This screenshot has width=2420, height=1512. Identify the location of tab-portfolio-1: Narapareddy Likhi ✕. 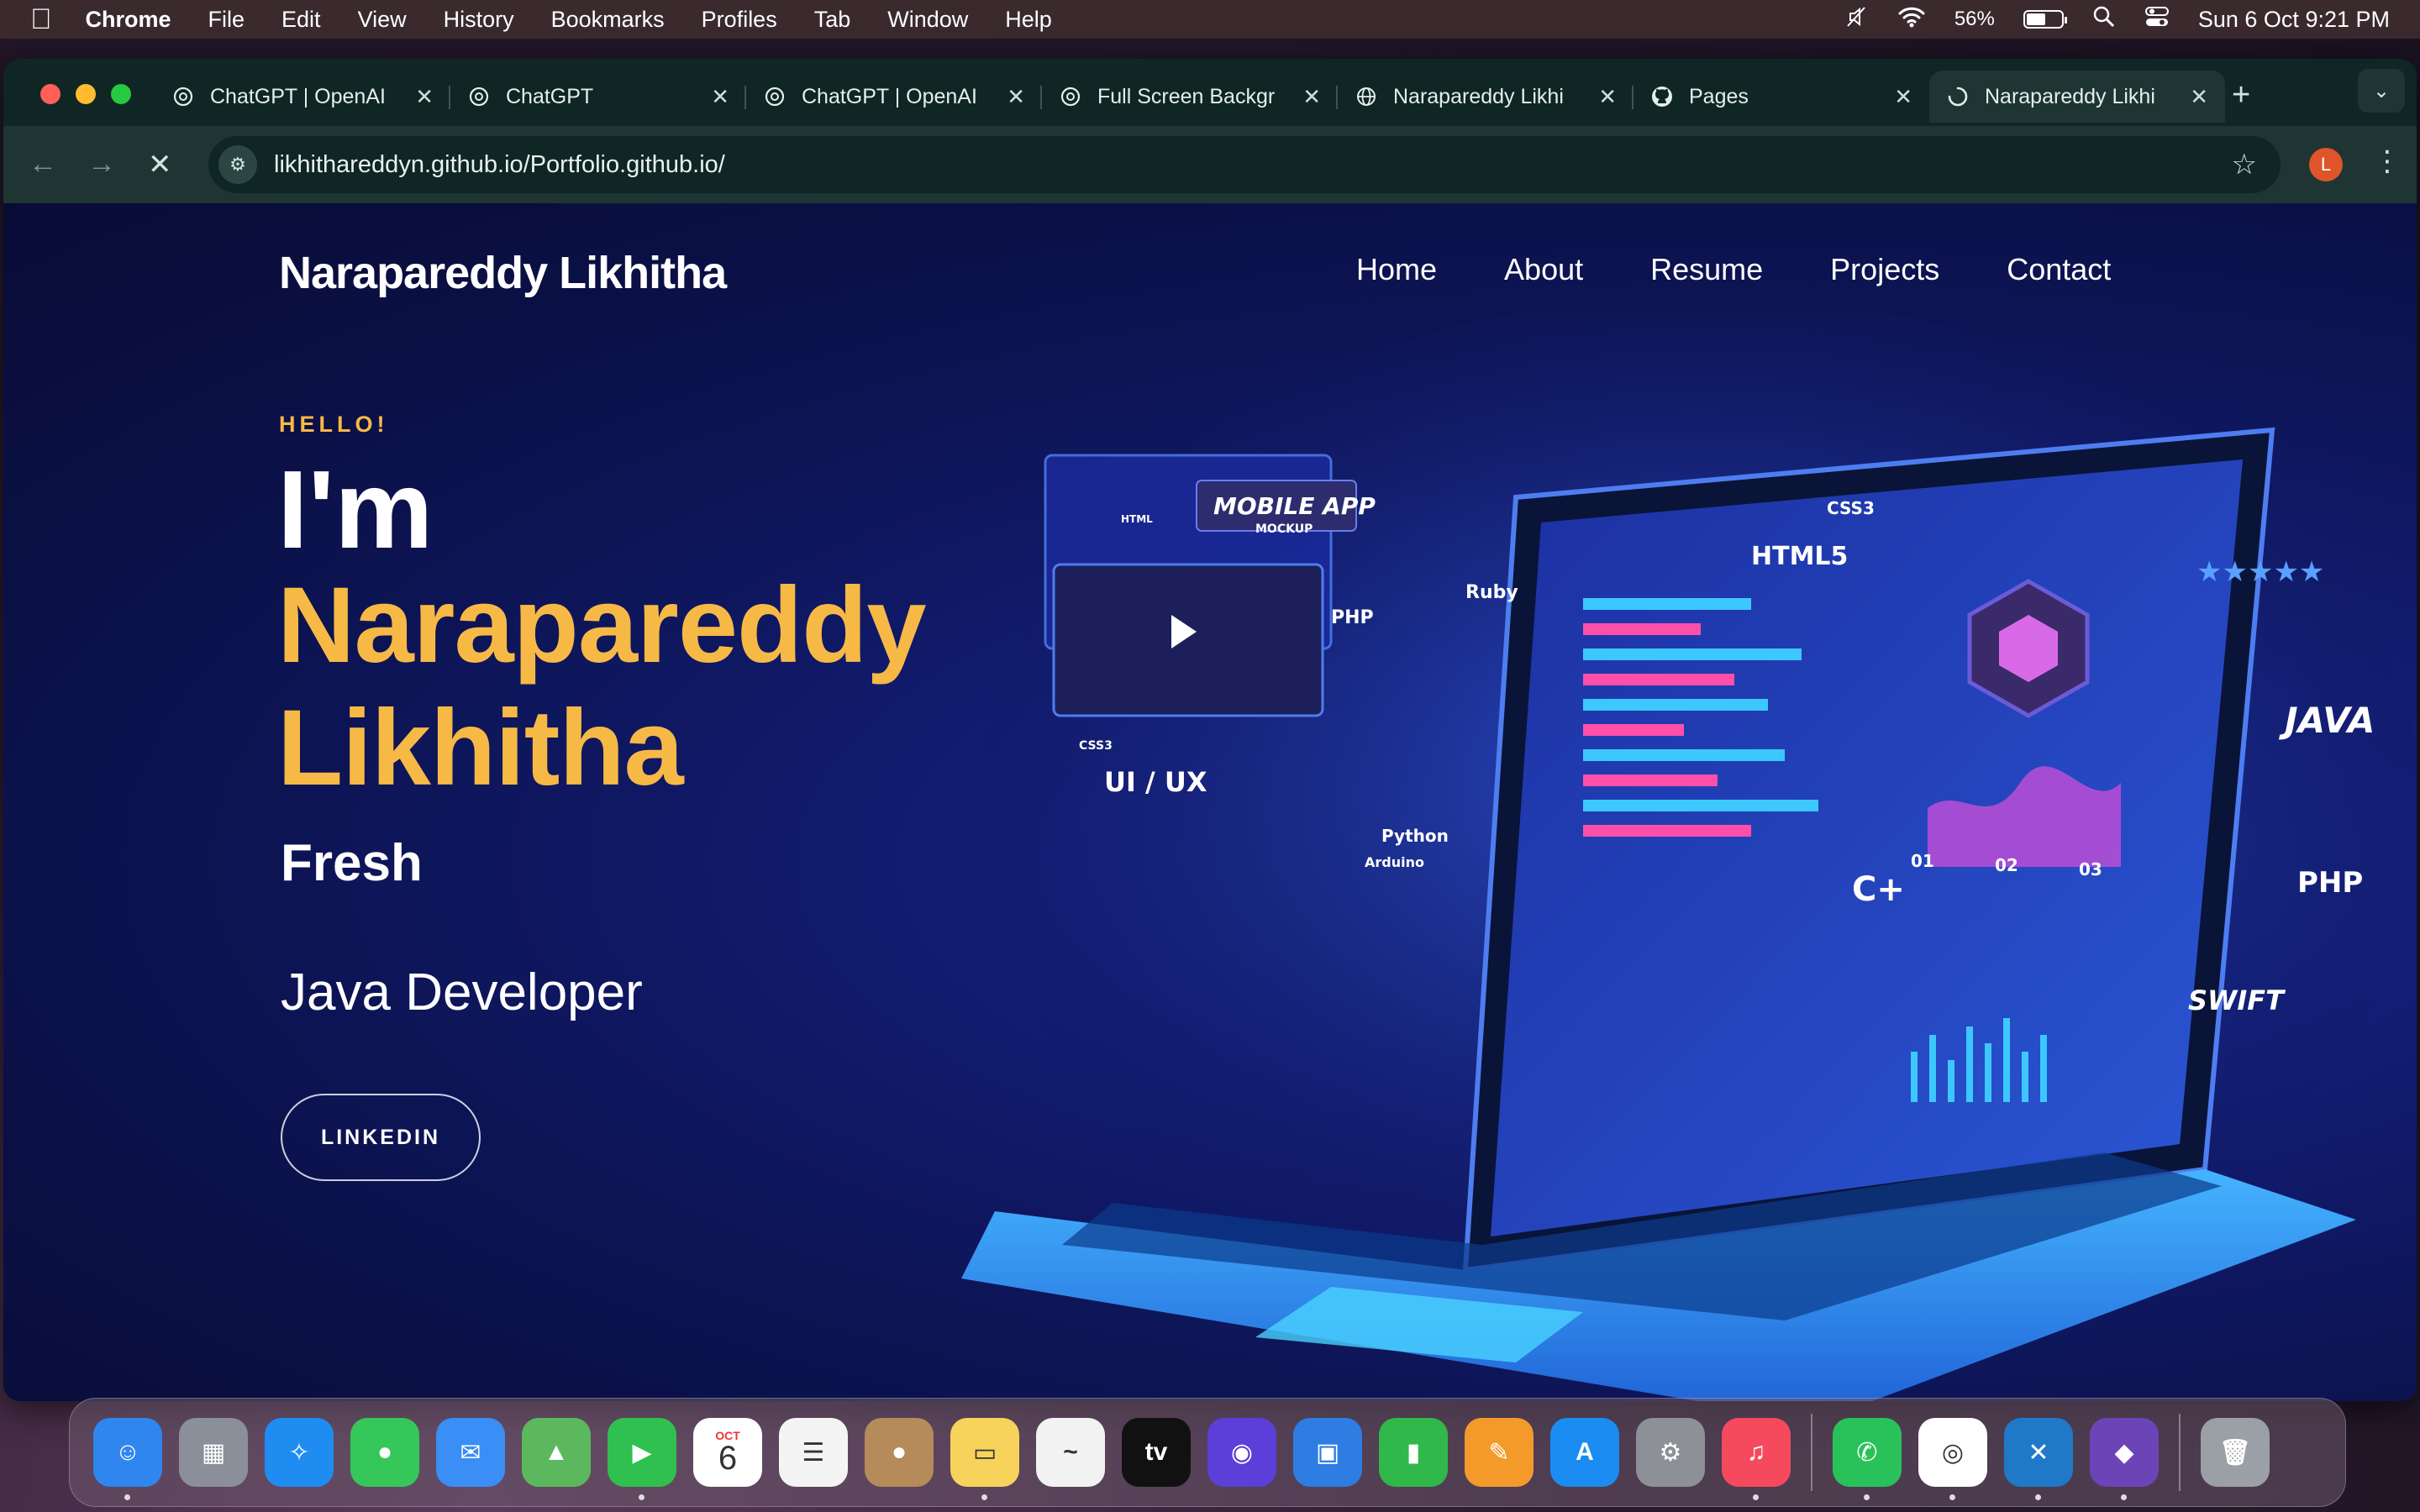
(1486, 97).